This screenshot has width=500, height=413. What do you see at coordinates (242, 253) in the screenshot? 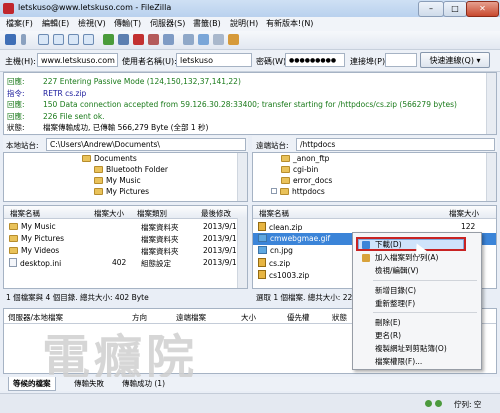
I see `local-list-scrollbar` at bounding box center [242, 253].